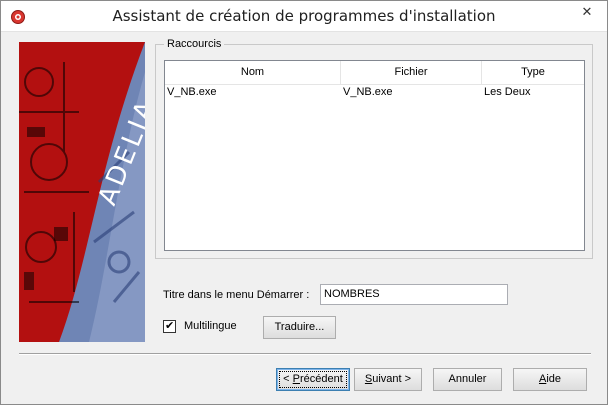 The image size is (608, 405). I want to click on table-row: V_NB.exe V_NB.exe Les Deux, so click(374, 92).